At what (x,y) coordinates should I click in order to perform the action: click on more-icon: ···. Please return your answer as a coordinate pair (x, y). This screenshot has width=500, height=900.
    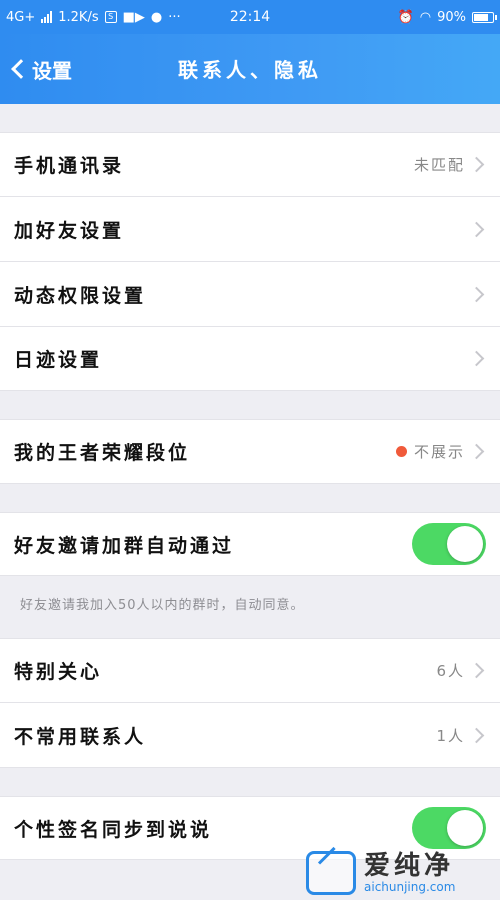
    Looking at the image, I should click on (174, 17).